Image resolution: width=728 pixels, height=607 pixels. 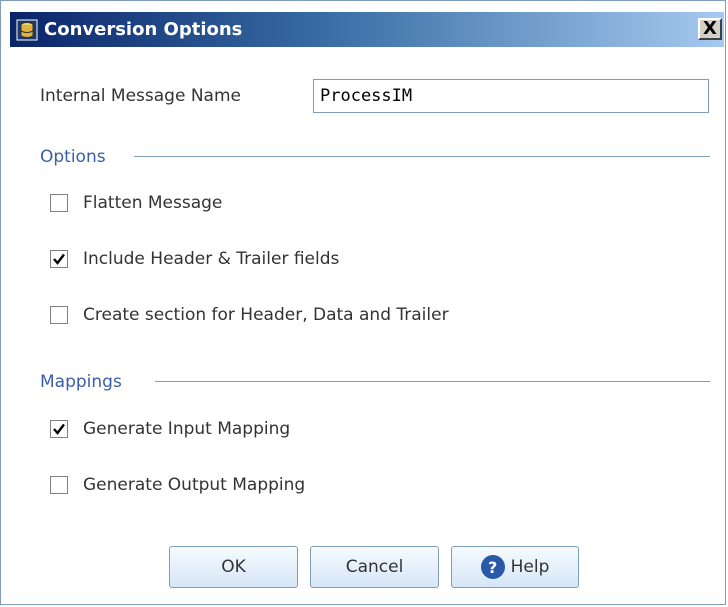 I want to click on flatten-message-checkbox, so click(x=59, y=203).